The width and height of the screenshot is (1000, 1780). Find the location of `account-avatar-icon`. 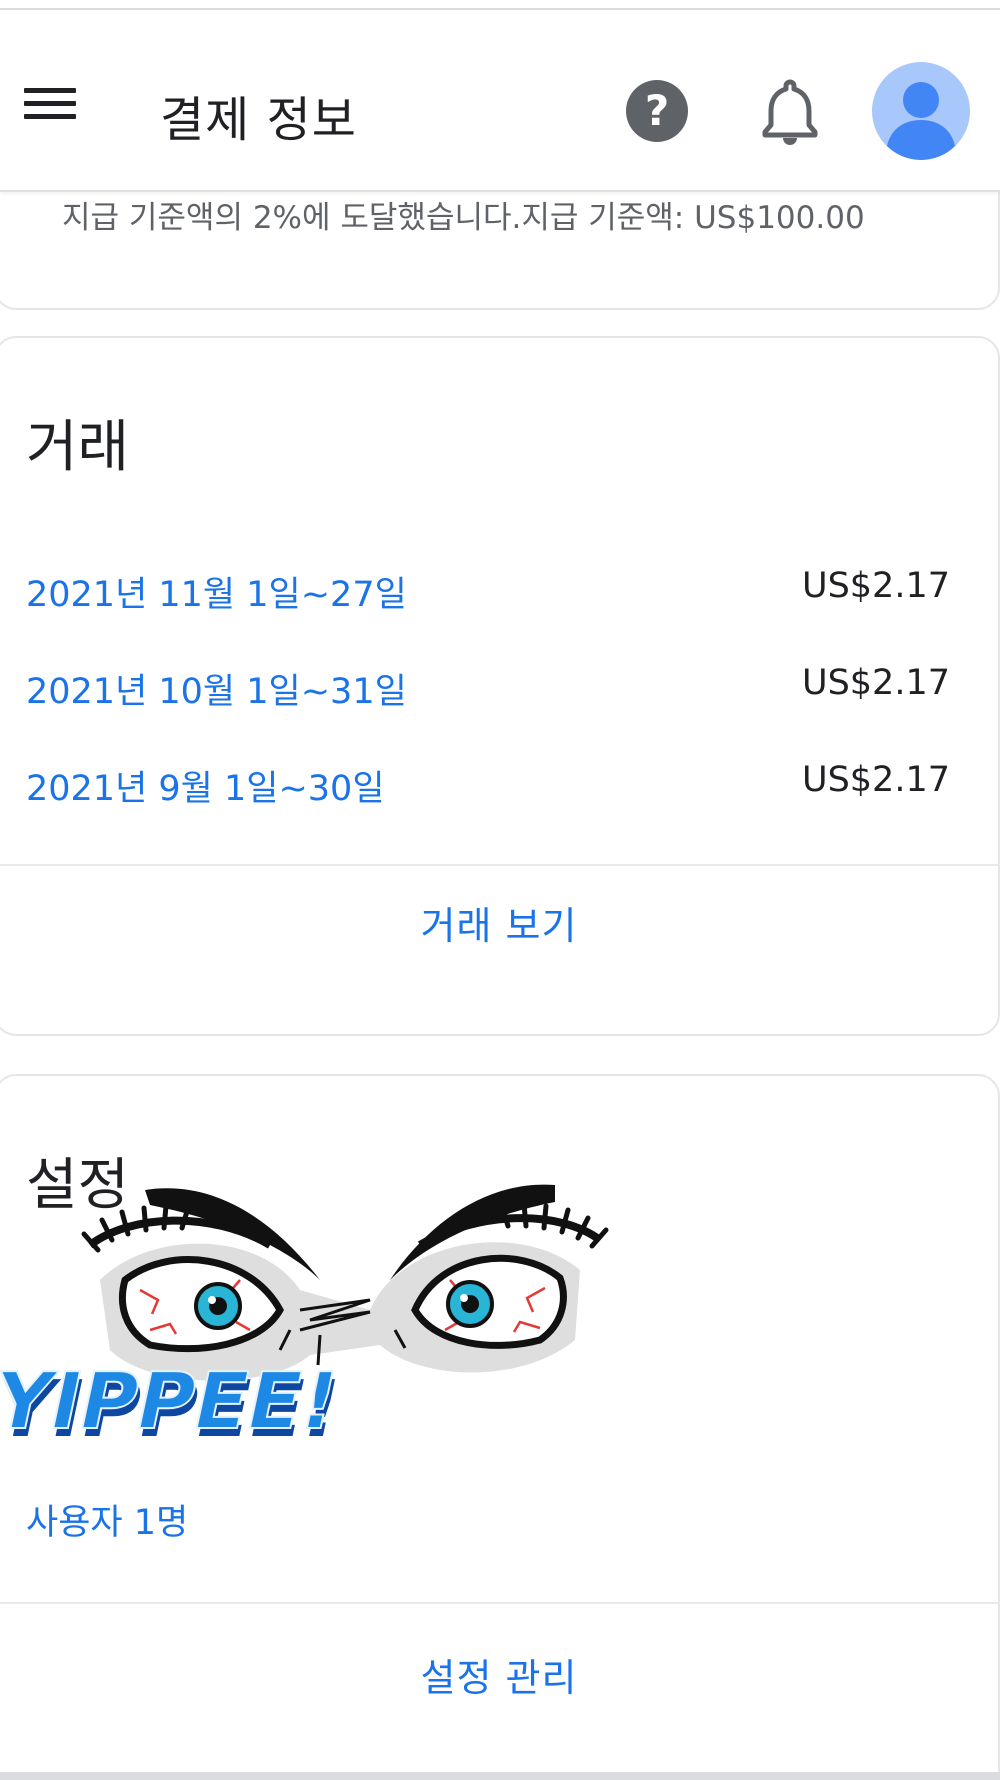

account-avatar-icon is located at coordinates (921, 111).